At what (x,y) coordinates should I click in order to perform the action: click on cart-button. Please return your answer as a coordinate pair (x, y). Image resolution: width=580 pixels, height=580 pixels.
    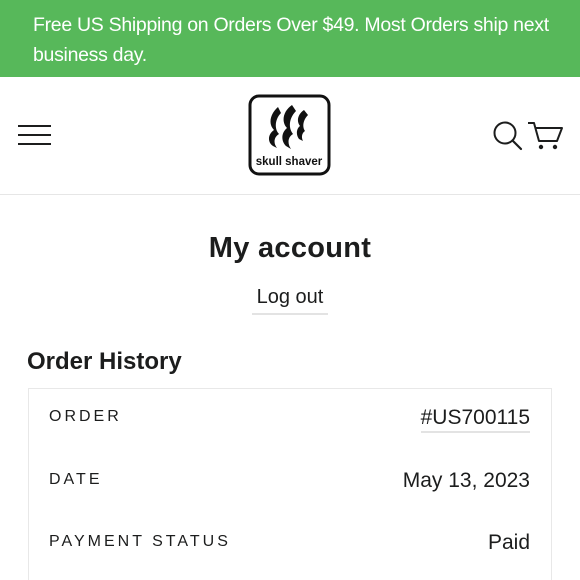
    Looking at the image, I should click on (546, 136).